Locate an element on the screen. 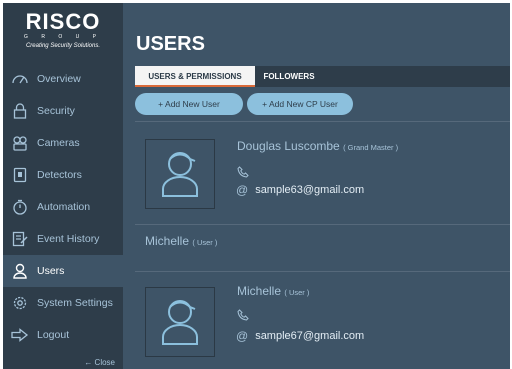 The height and width of the screenshot is (369, 512). sidebar-item-logout: Logout is located at coordinates (63, 335).